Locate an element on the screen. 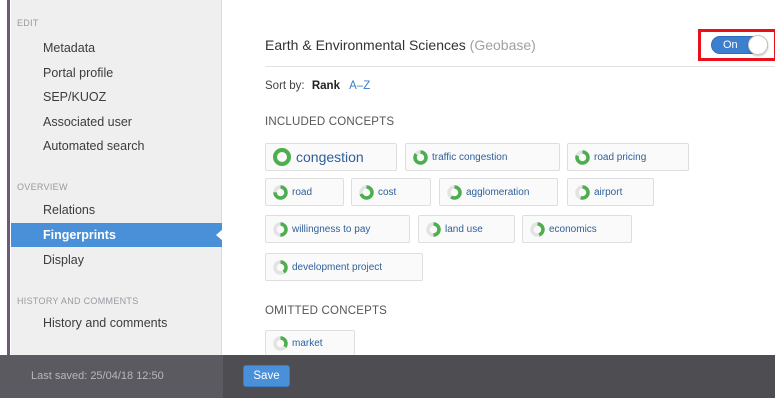 The width and height of the screenshot is (775, 398). visibility-toggle: On is located at coordinates (739, 45).